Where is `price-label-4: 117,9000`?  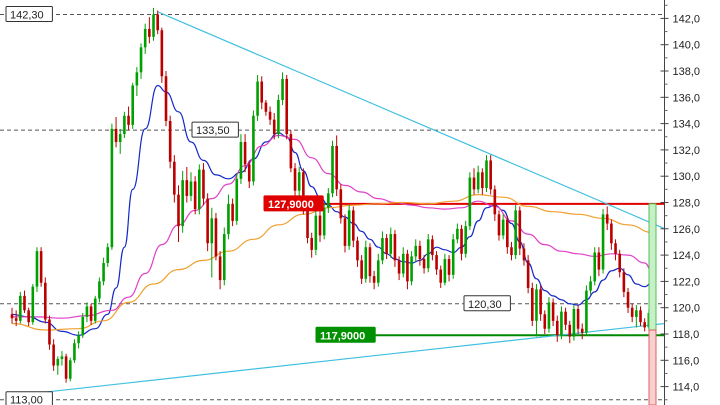
price-label-4: 117,9000 is located at coordinates (345, 334).